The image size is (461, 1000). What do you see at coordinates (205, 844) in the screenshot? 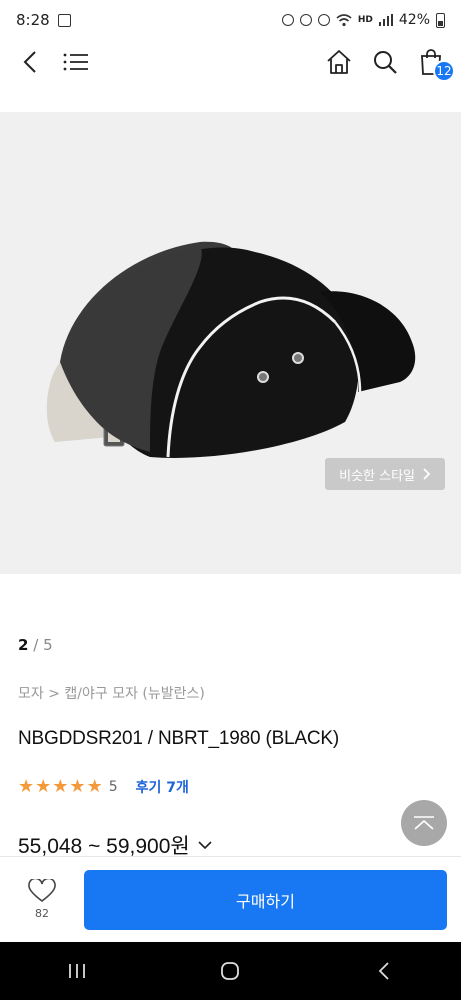
I see `chevron-down-icon` at bounding box center [205, 844].